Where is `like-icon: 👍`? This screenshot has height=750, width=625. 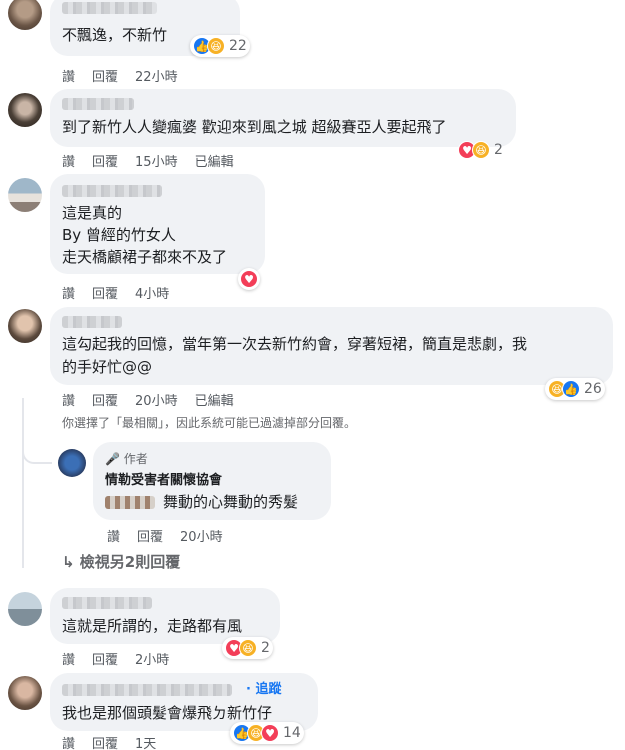 like-icon: 👍 is located at coordinates (571, 389).